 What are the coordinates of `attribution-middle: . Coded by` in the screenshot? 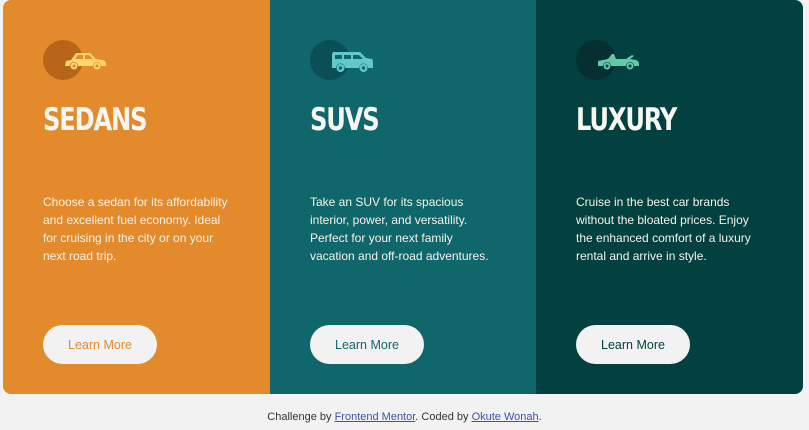 It's located at (442, 417).